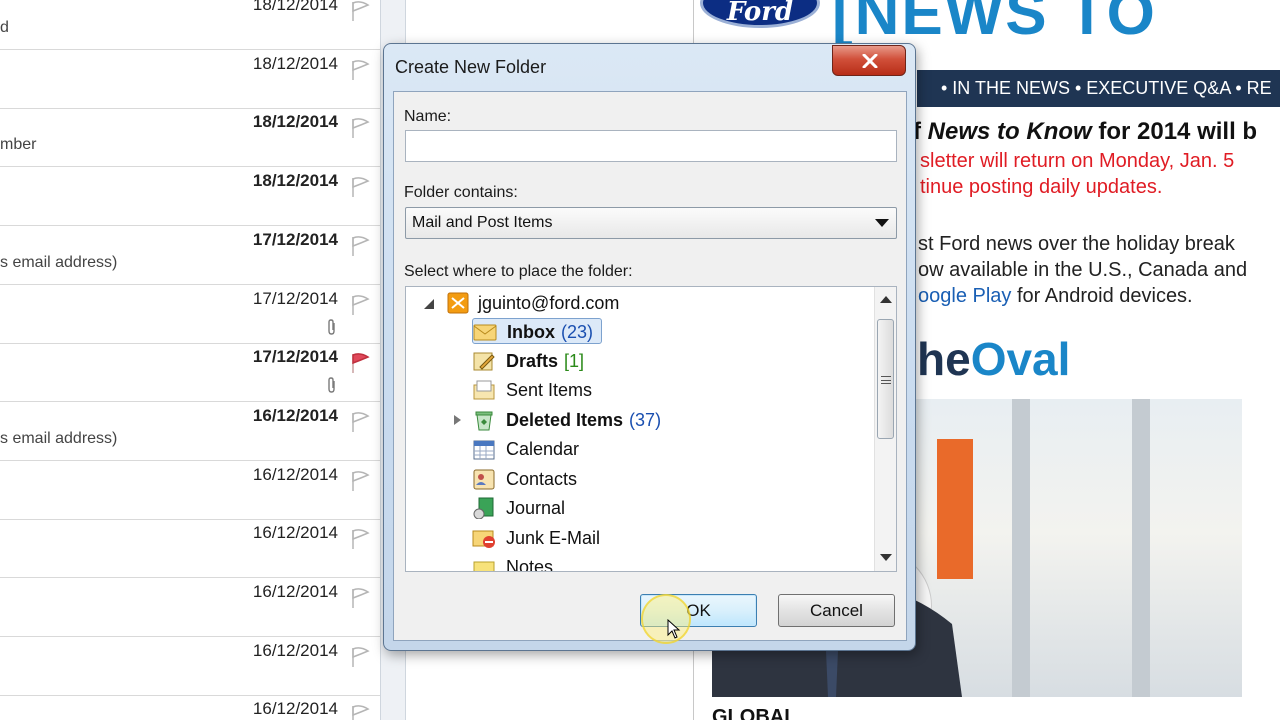 This screenshot has width=1280, height=720. What do you see at coordinates (550, 332) in the screenshot?
I see `folder-label-wrap: Inbox (23)` at bounding box center [550, 332].